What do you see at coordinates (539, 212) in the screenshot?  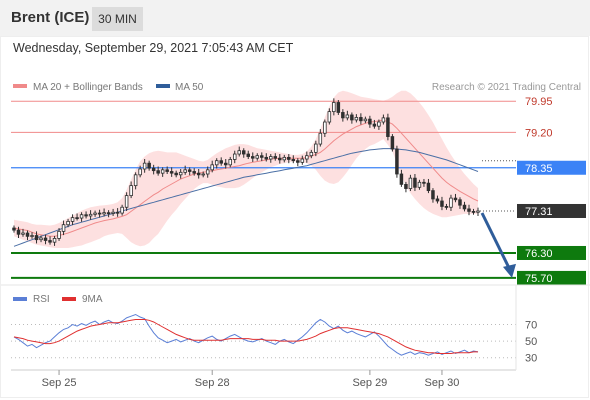 I see `level-label-last: 77.31` at bounding box center [539, 212].